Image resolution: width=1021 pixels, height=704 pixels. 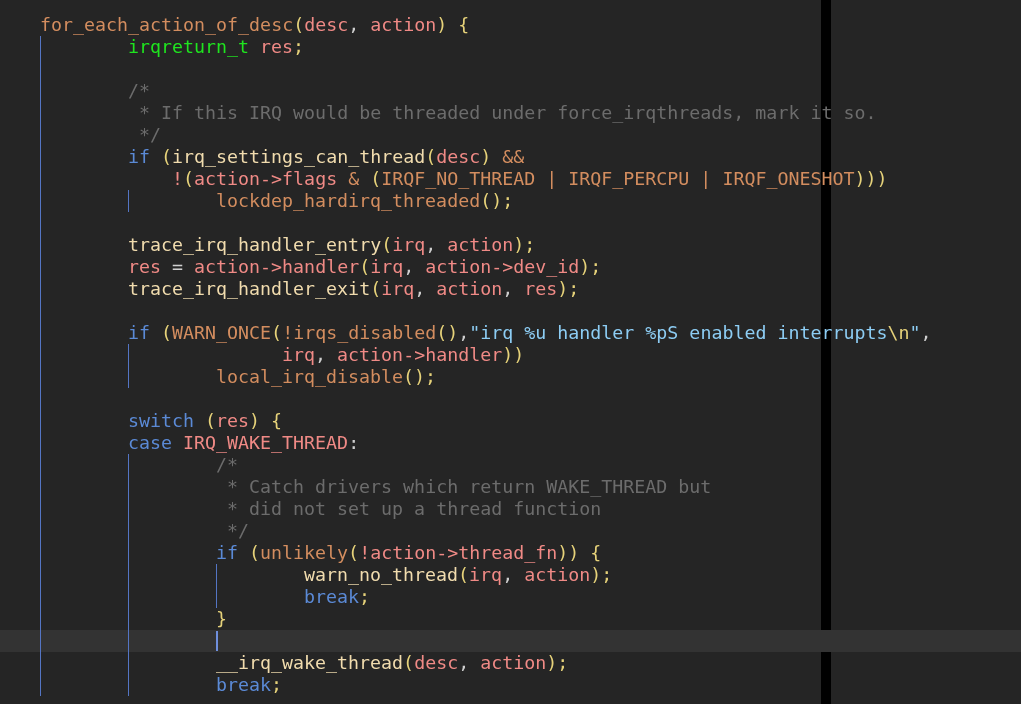 I want to click on code-line: irqreturn_t res;, so click(x=216, y=47).